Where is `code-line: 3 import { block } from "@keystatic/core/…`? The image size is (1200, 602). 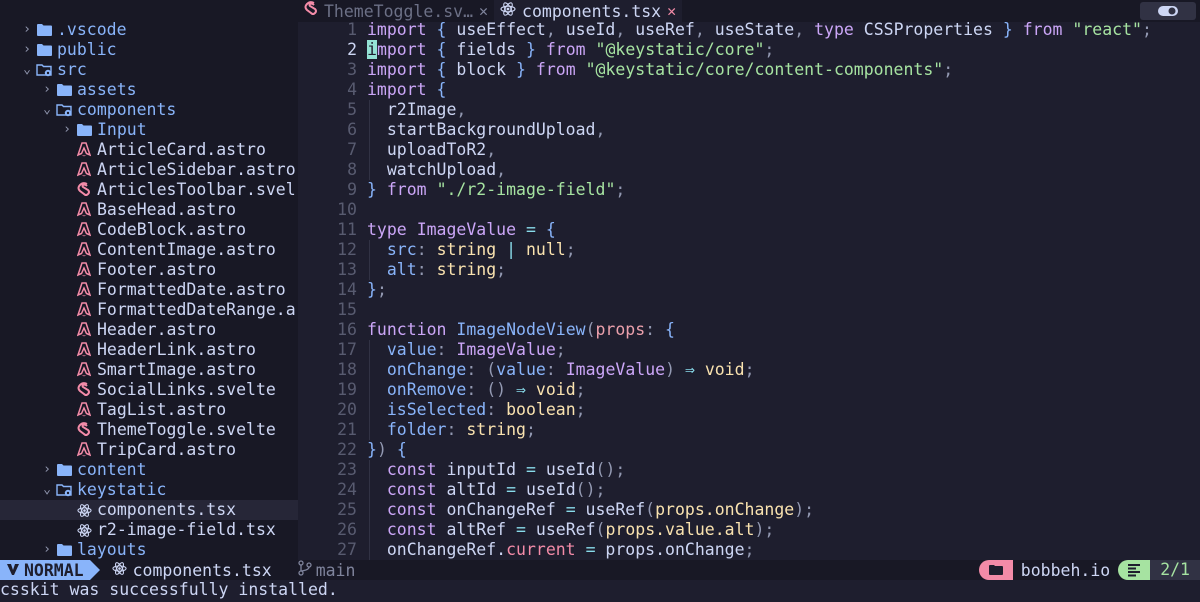
code-line: 3 import { block } from "@keystatic/core/… is located at coordinates (749, 70).